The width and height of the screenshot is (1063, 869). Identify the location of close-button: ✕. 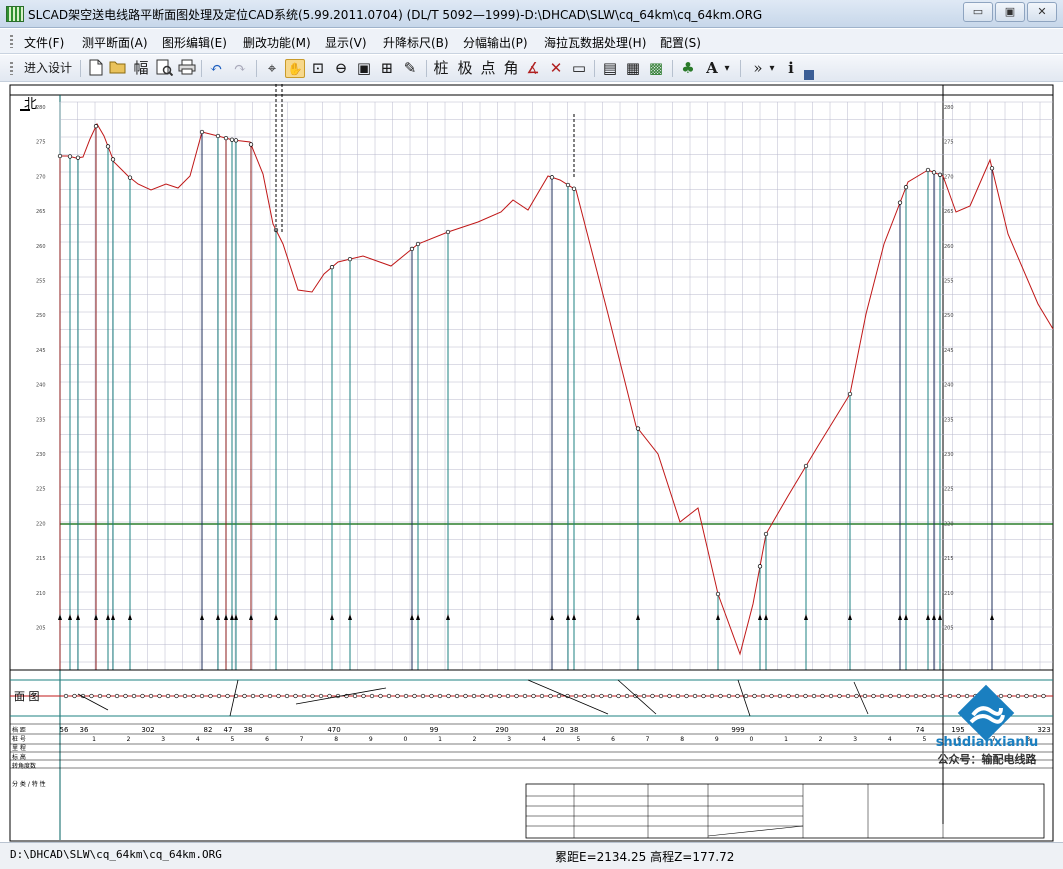
(1042, 12).